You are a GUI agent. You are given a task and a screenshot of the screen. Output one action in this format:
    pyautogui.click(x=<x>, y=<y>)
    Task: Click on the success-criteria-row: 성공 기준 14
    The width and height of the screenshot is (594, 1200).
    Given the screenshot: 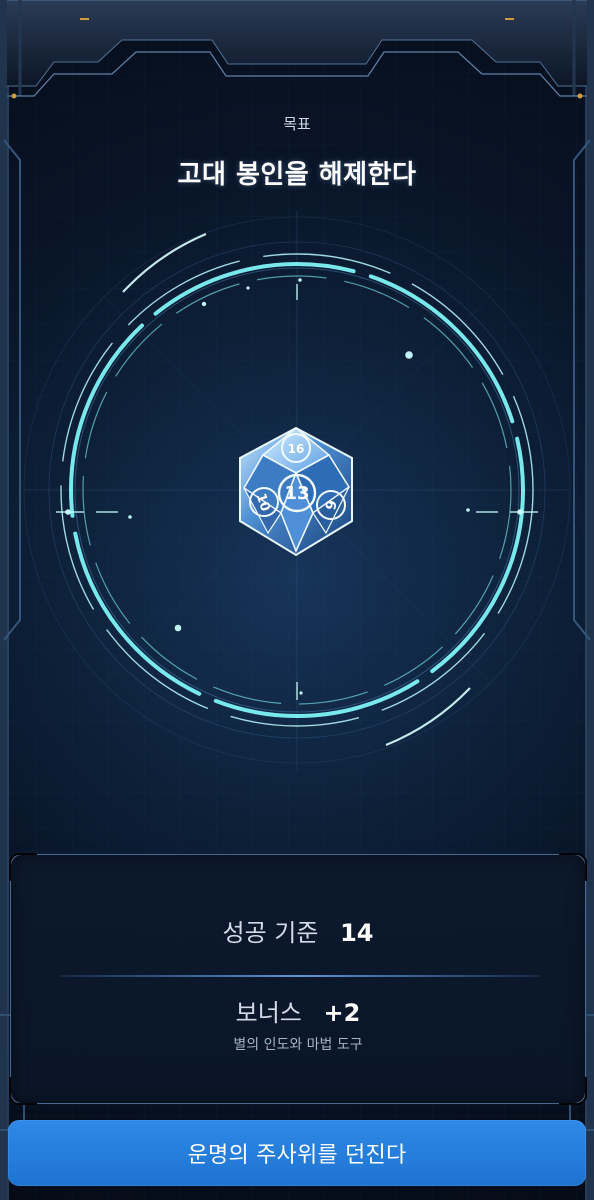 What is the action you would take?
    pyautogui.click(x=298, y=930)
    